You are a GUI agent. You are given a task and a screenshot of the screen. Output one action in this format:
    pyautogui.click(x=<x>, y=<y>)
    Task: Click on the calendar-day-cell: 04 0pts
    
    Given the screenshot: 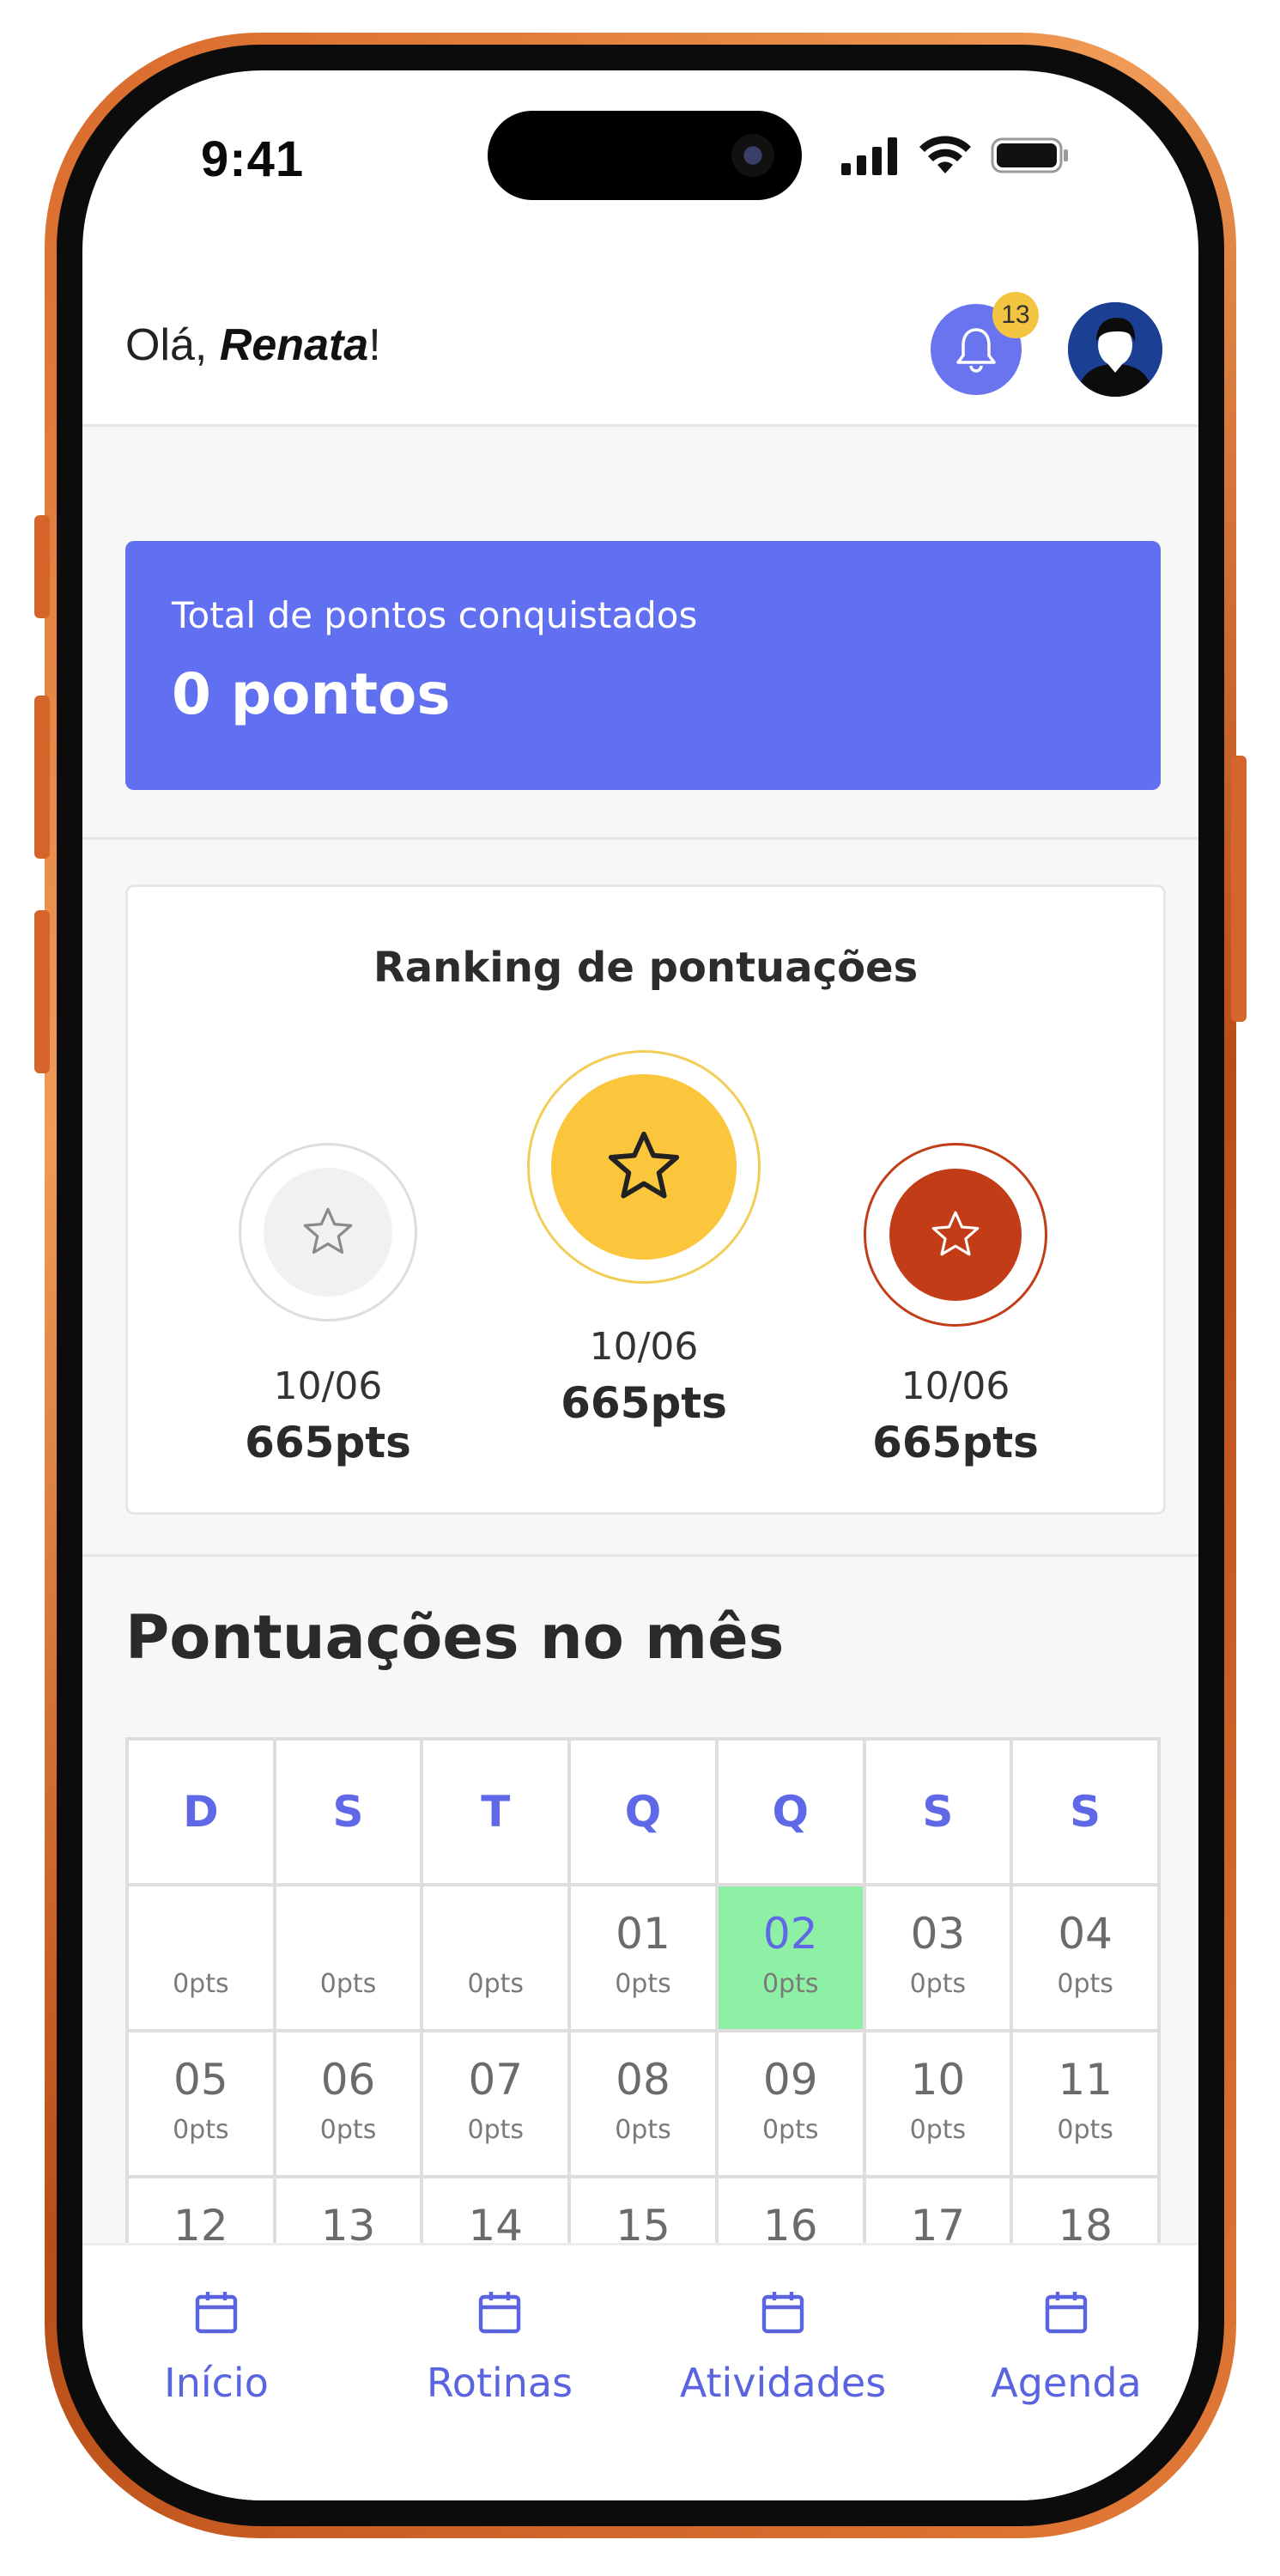 What is the action you would take?
    pyautogui.click(x=1087, y=1959)
    